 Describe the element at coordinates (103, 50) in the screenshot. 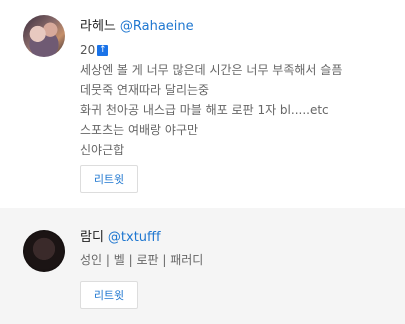

I see `up-arrow-badge-icon: ↑` at that location.